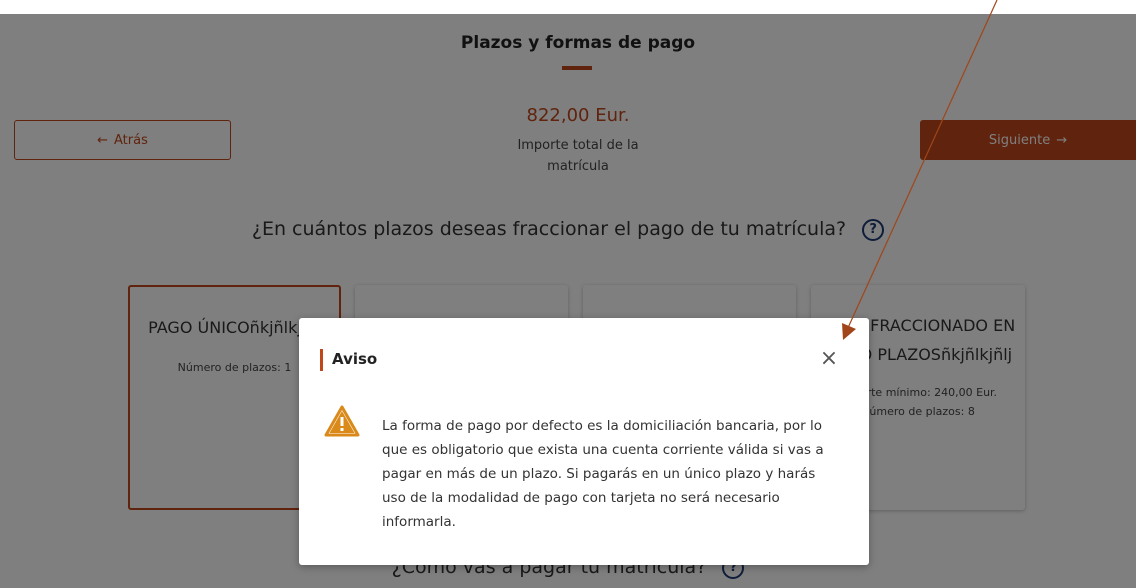  What do you see at coordinates (321, 360) in the screenshot?
I see `dialog-title-accent` at bounding box center [321, 360].